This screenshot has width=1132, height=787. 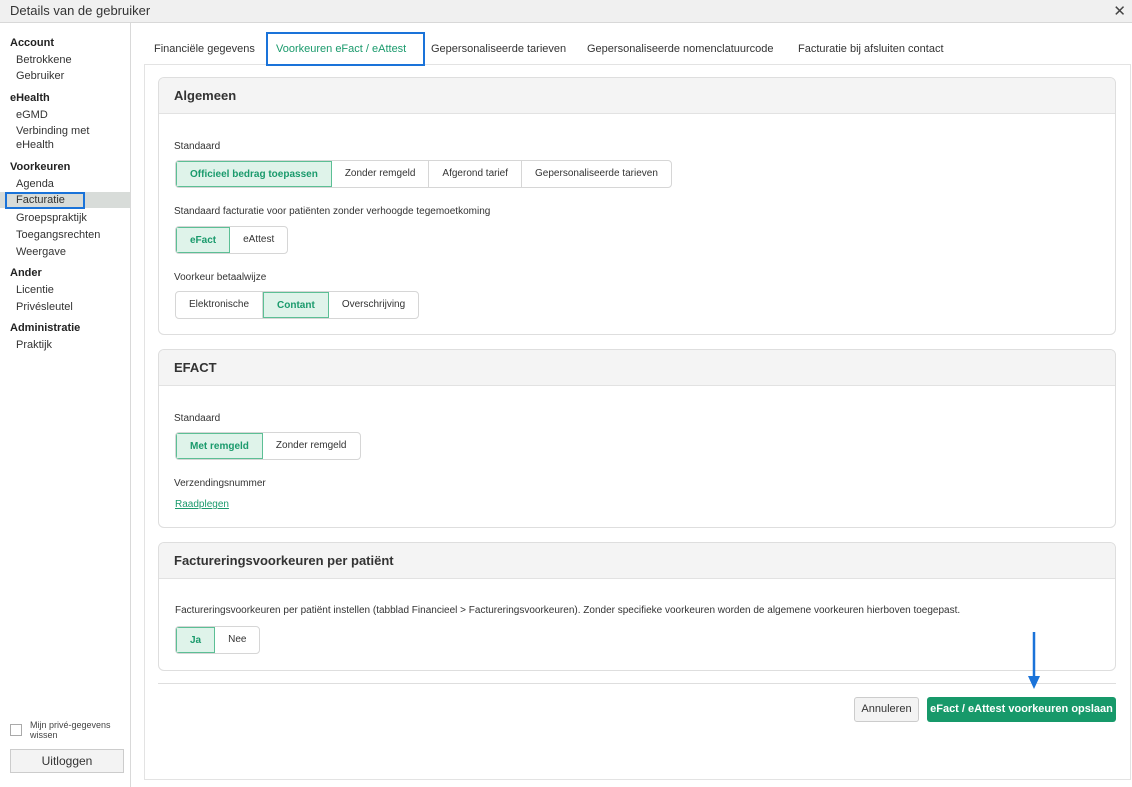 What do you see at coordinates (51, 218) in the screenshot?
I see `sidebar-item-groepspraktijk: Groepspraktijk` at bounding box center [51, 218].